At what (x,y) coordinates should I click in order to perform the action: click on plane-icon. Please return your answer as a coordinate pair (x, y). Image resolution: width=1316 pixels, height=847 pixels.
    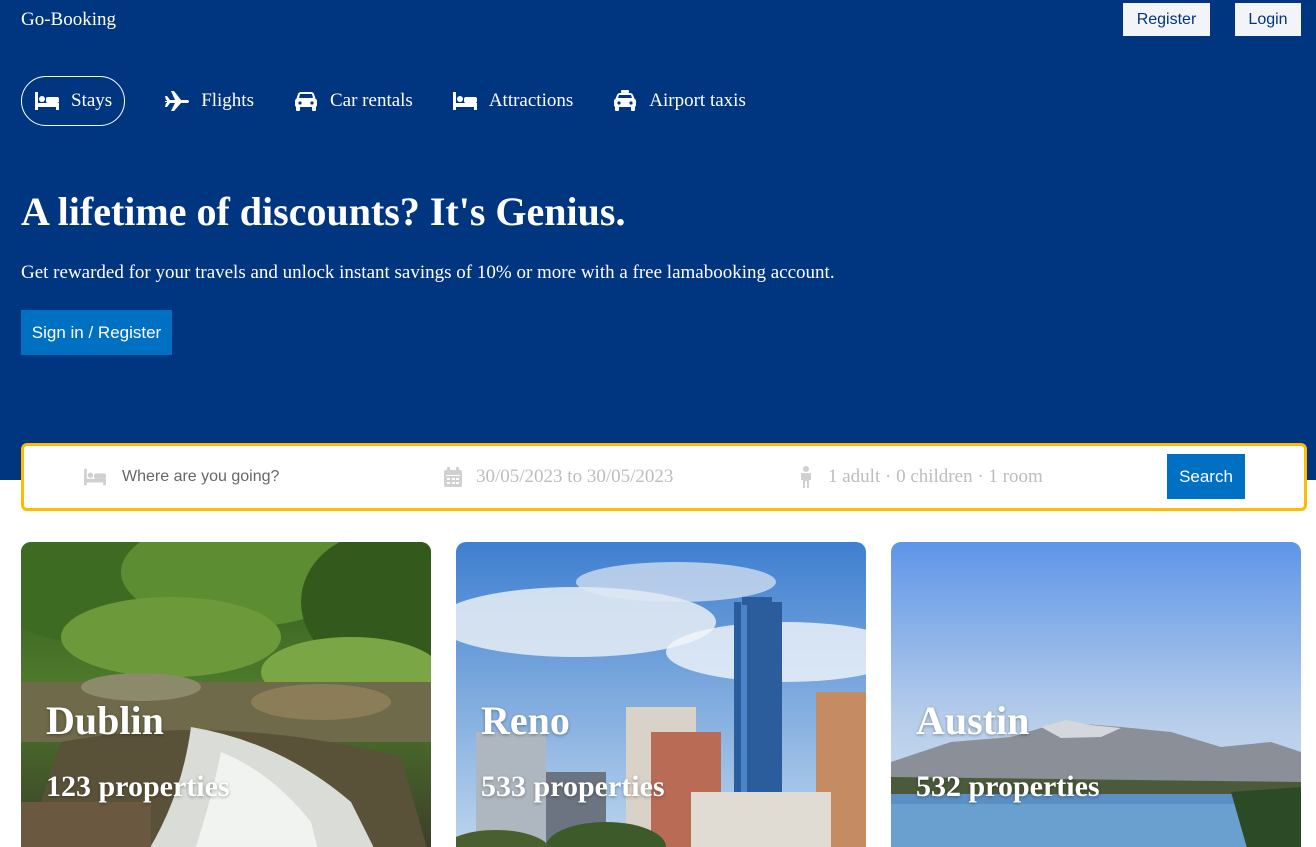
    Looking at the image, I should click on (177, 101).